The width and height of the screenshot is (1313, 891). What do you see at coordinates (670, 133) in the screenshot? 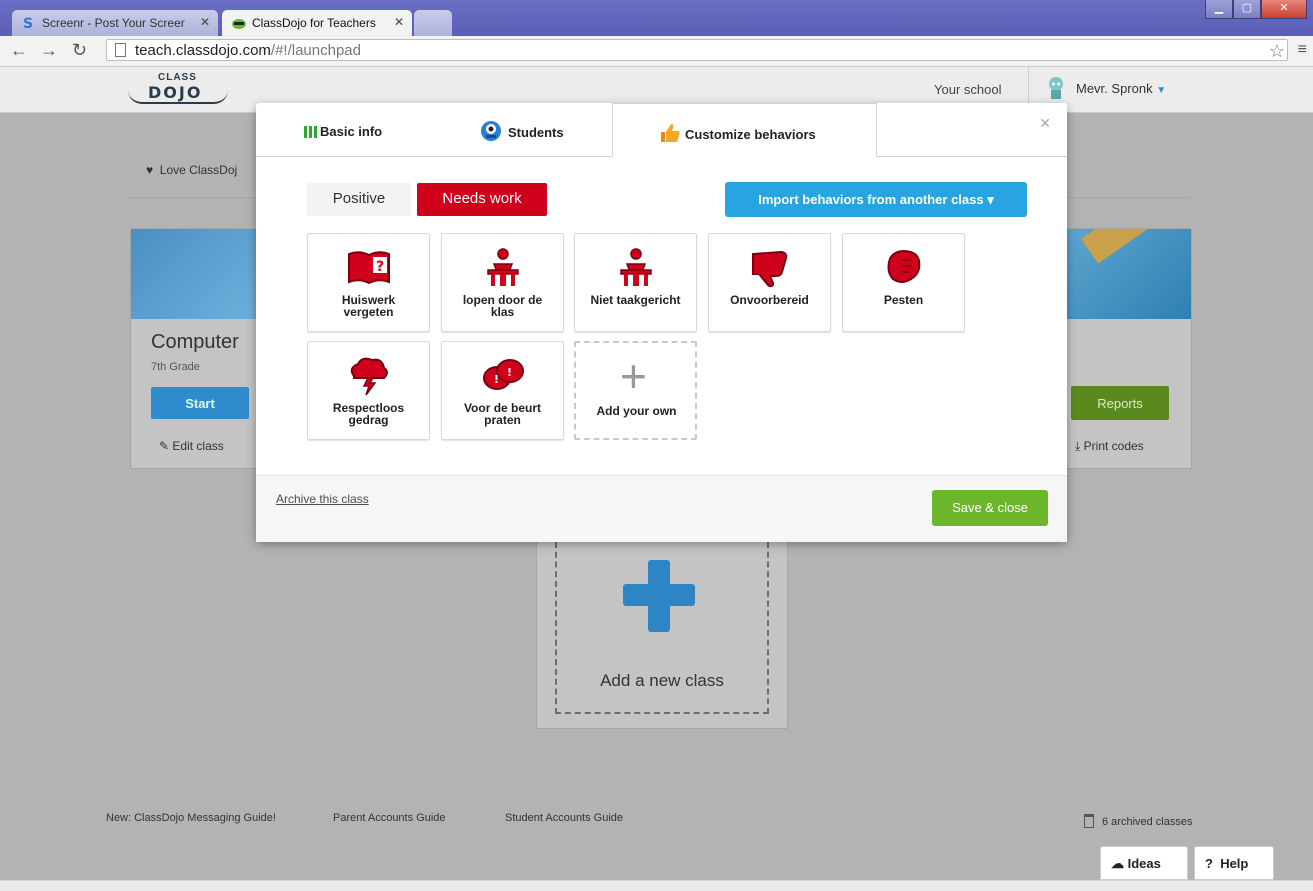
I see `thumbs-up-icon` at bounding box center [670, 133].